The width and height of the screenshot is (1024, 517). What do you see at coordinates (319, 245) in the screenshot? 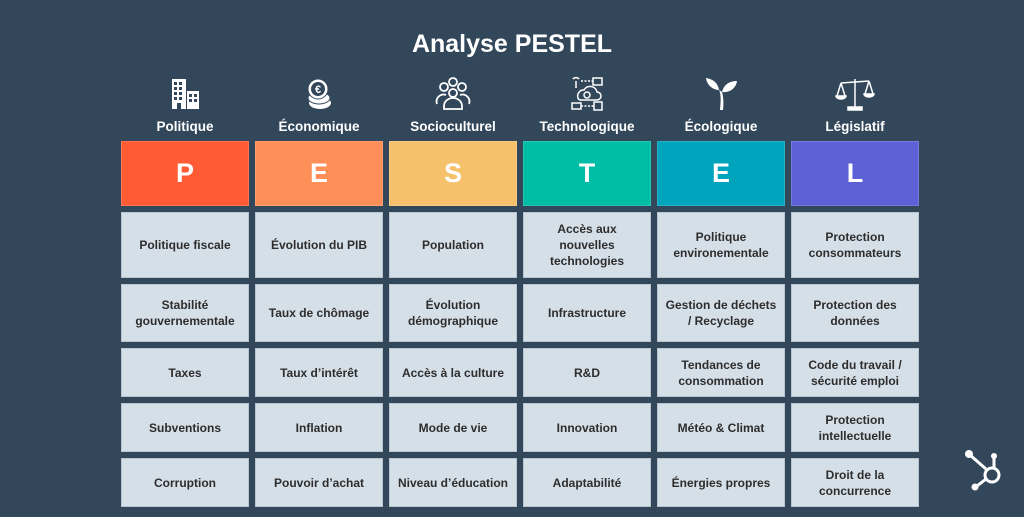
I see `factor-cell: Évolution du PIB` at bounding box center [319, 245].